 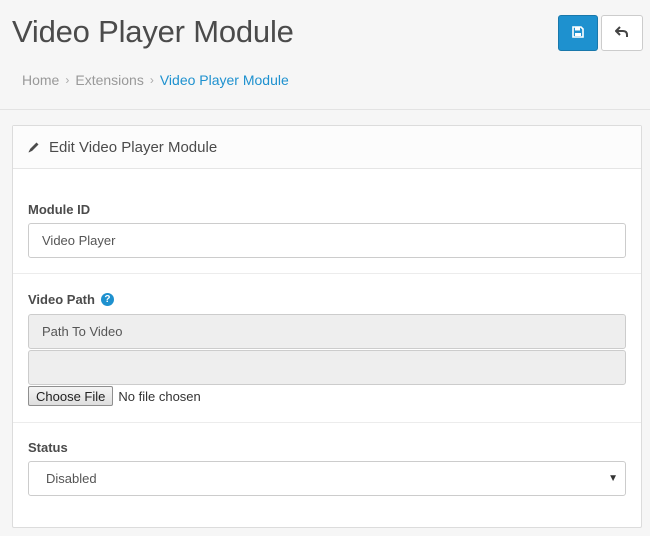 I want to click on breadcrumb-extensions: Extensions, so click(x=109, y=80).